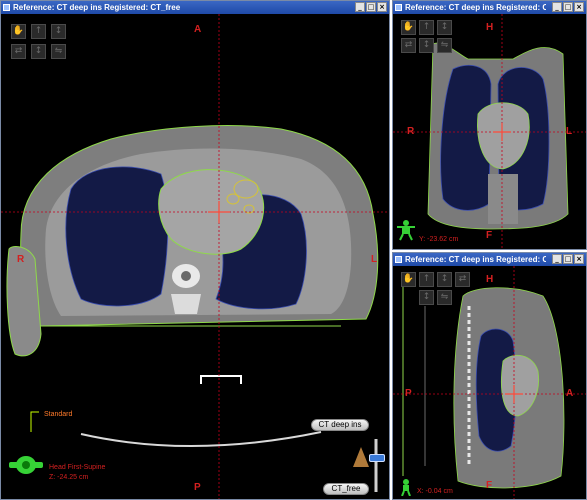  What do you see at coordinates (489, 235) in the screenshot?
I see `coronal-orientation-bottom: F` at bounding box center [489, 235].